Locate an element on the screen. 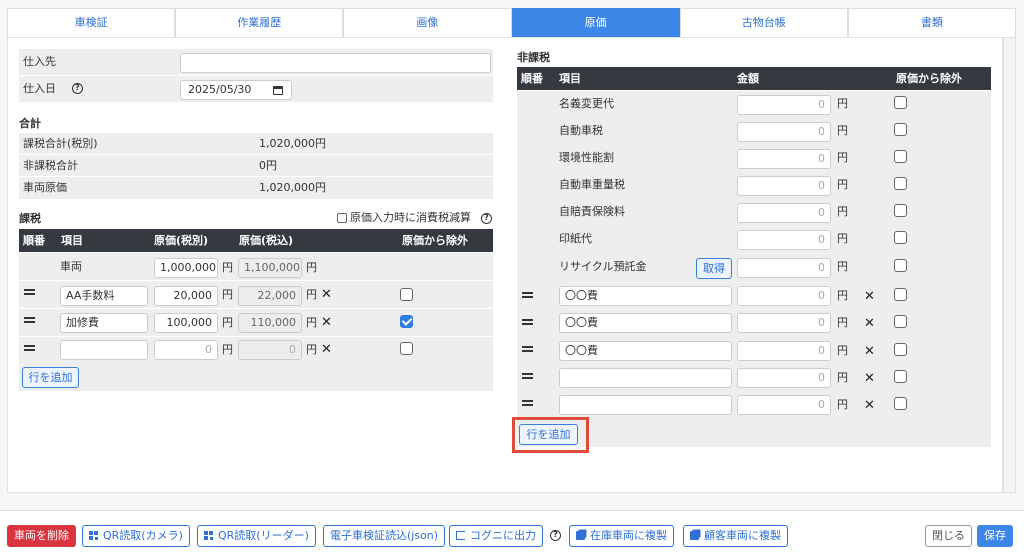 The width and height of the screenshot is (1024, 552). cost-ex-input: 0 is located at coordinates (186, 350).